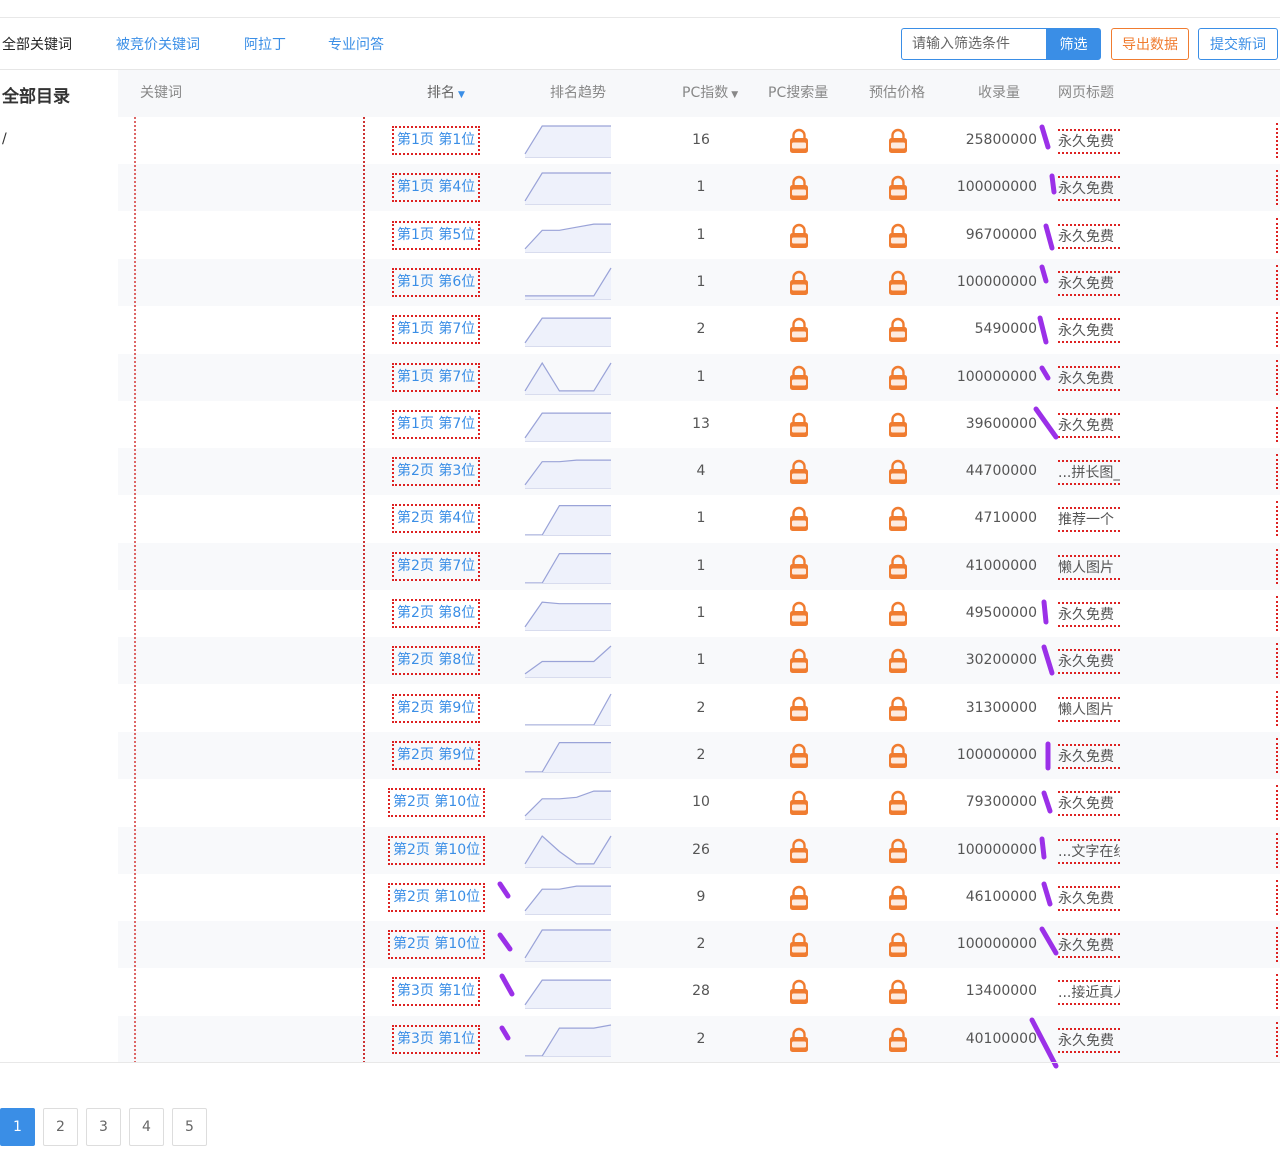 This screenshot has height=1174, width=1280. Describe the element at coordinates (161, 93) in the screenshot. I see `column-header-keyword: 关键词` at that location.